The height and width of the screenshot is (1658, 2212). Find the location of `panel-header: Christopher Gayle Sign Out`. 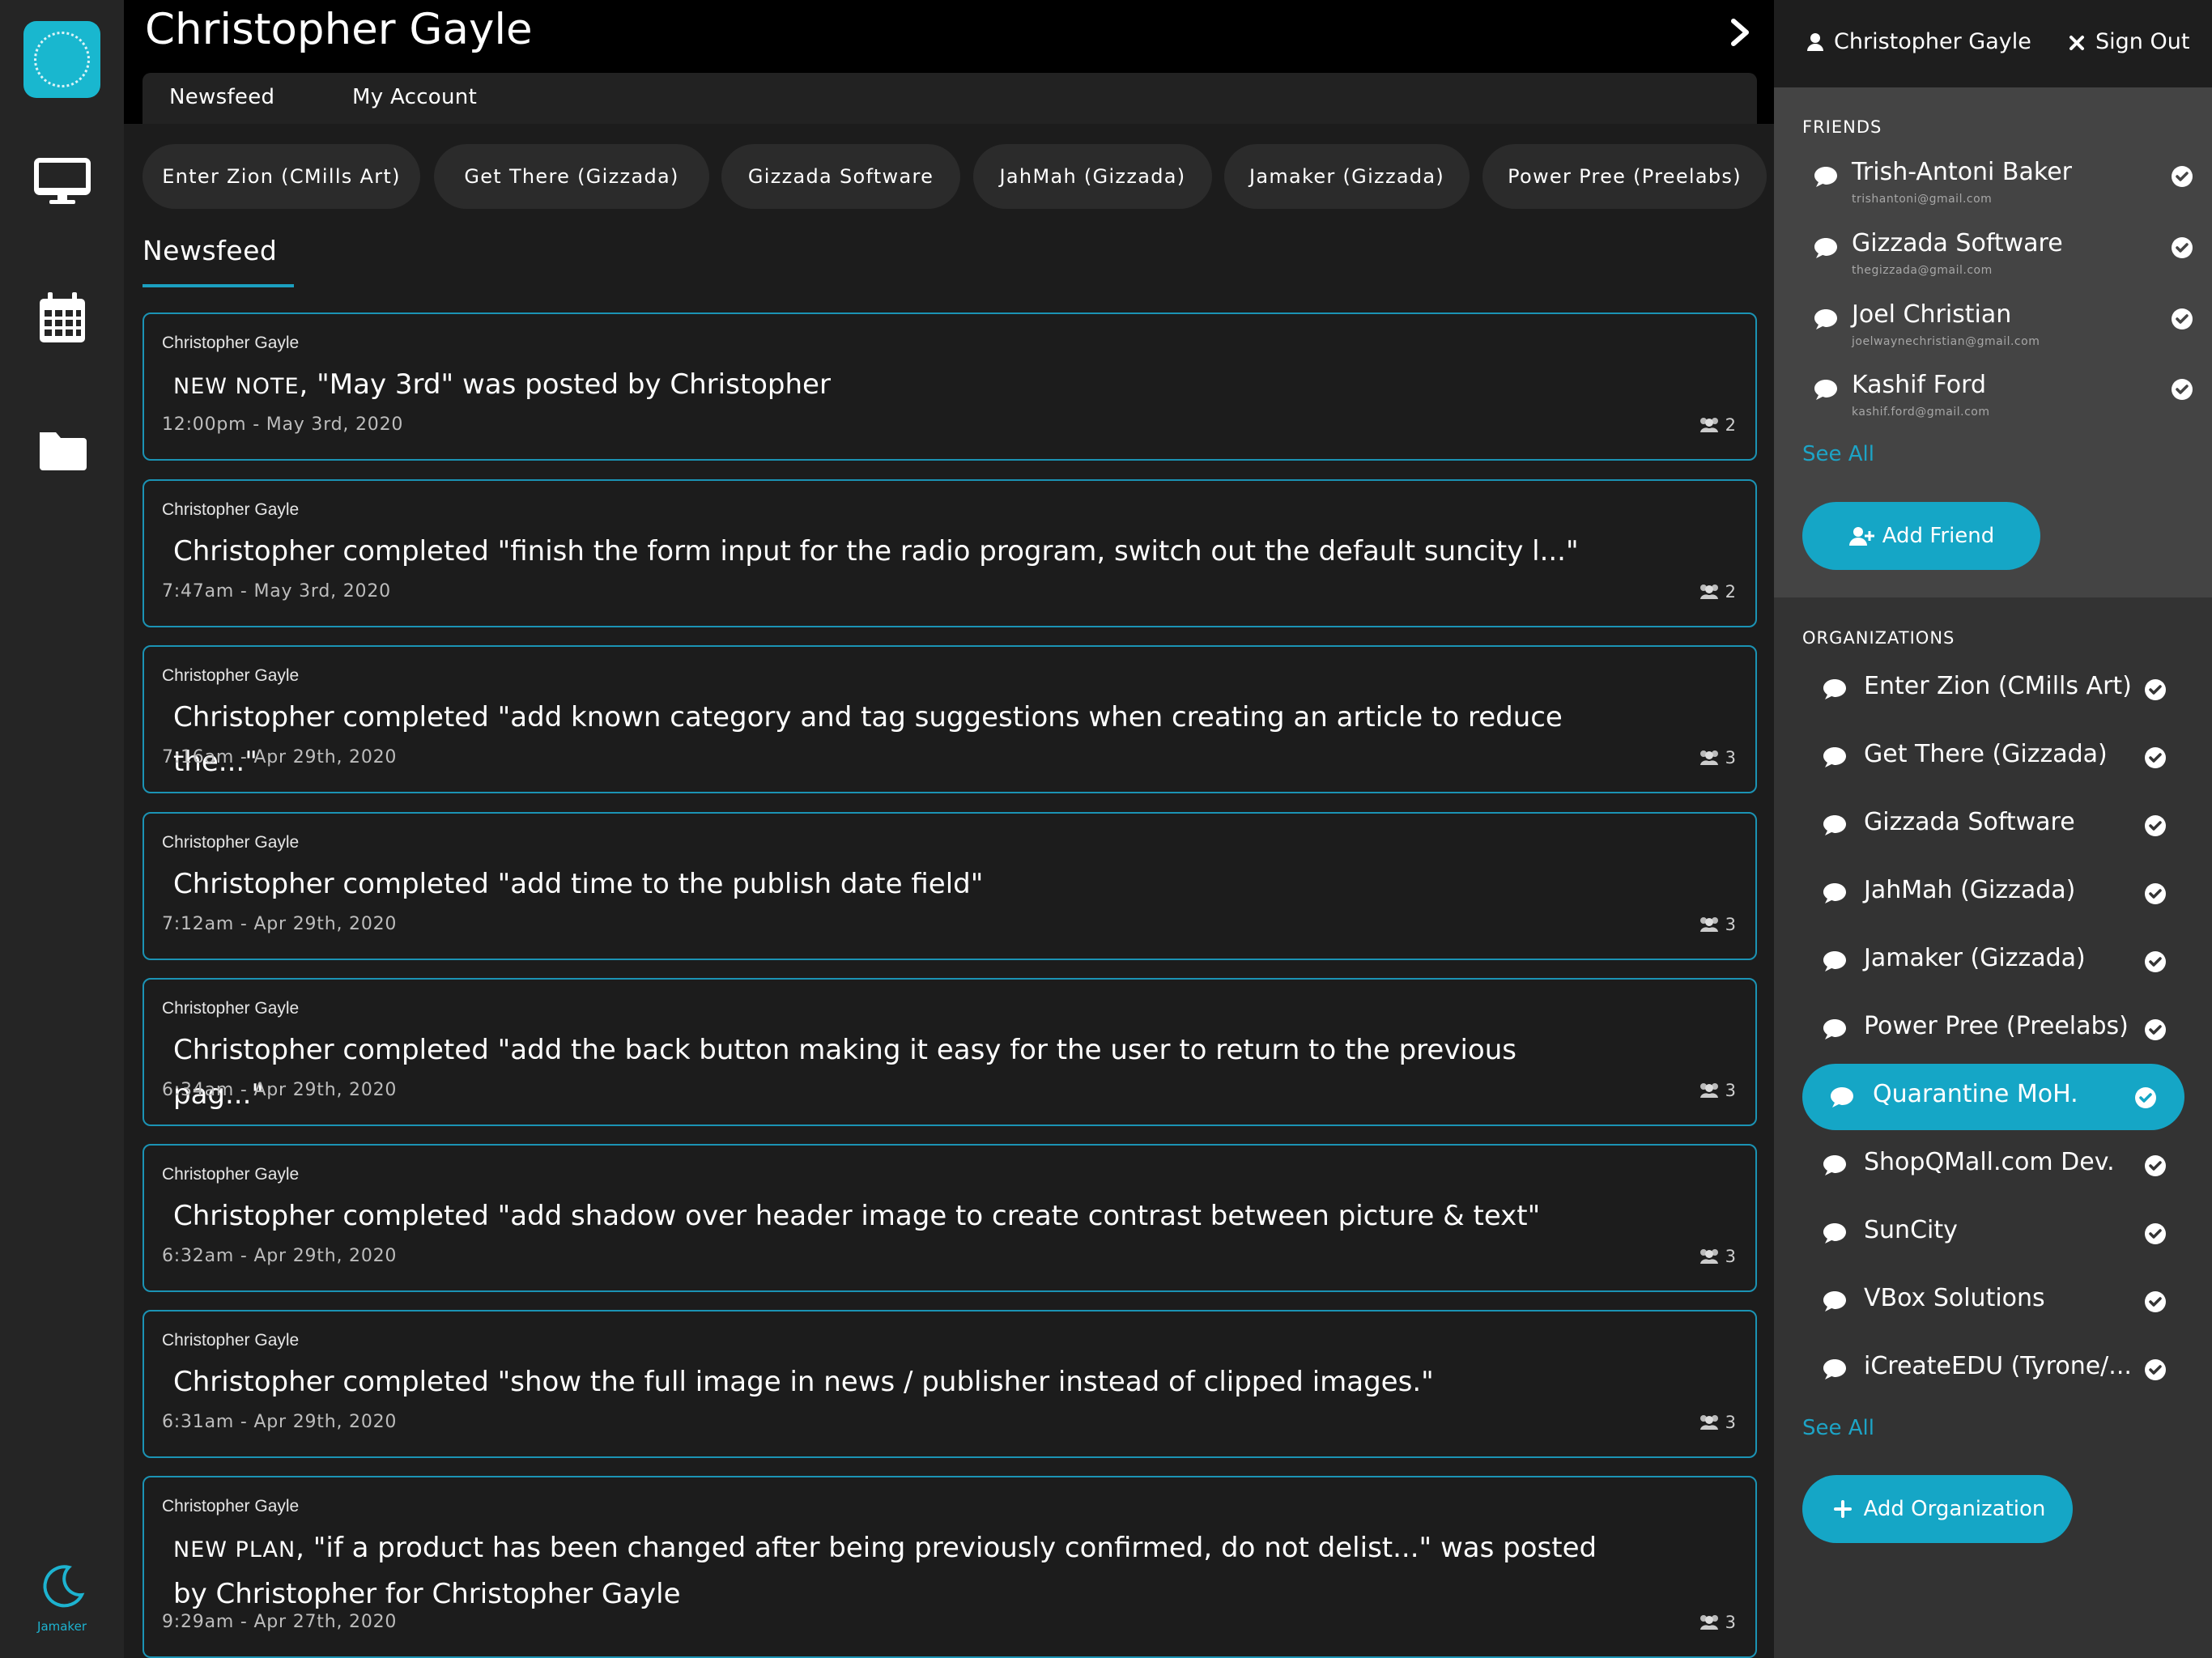

panel-header: Christopher Gayle Sign Out is located at coordinates (1993, 43).